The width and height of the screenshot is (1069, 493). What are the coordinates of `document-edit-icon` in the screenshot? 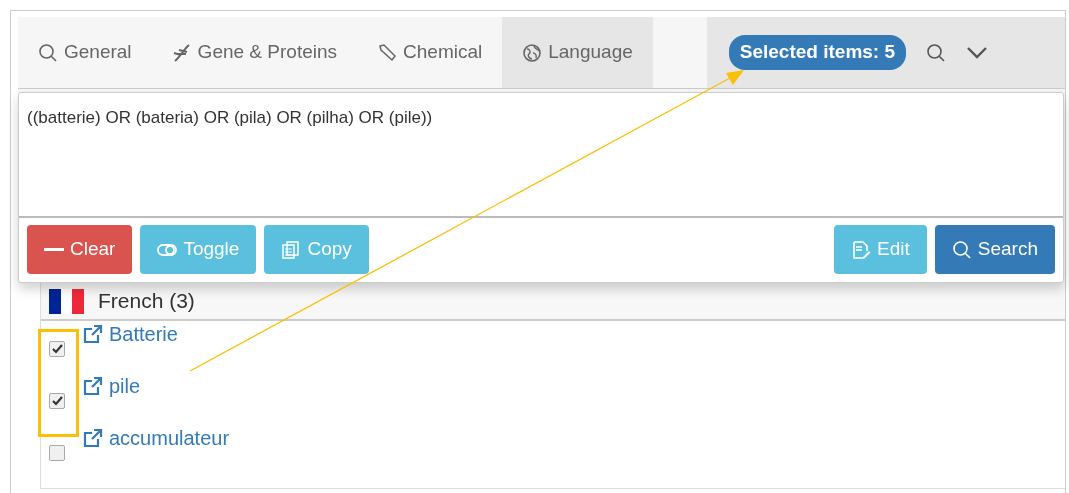 It's located at (861, 249).